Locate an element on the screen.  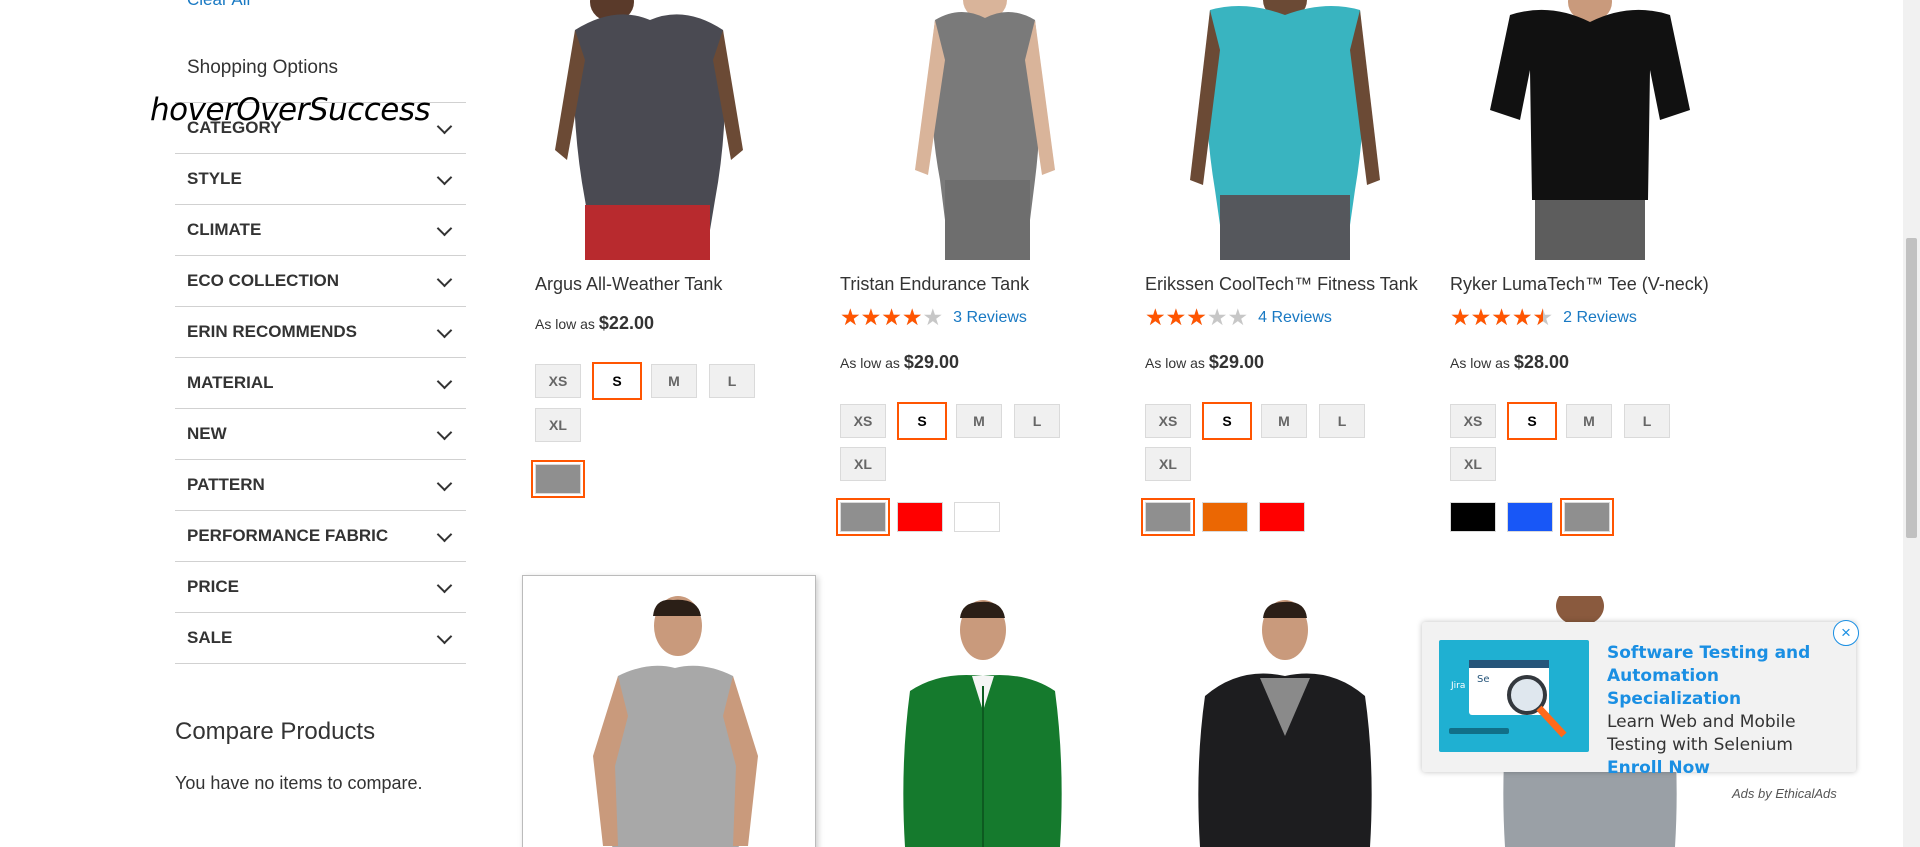
product-card-hovered is located at coordinates (669, 711).